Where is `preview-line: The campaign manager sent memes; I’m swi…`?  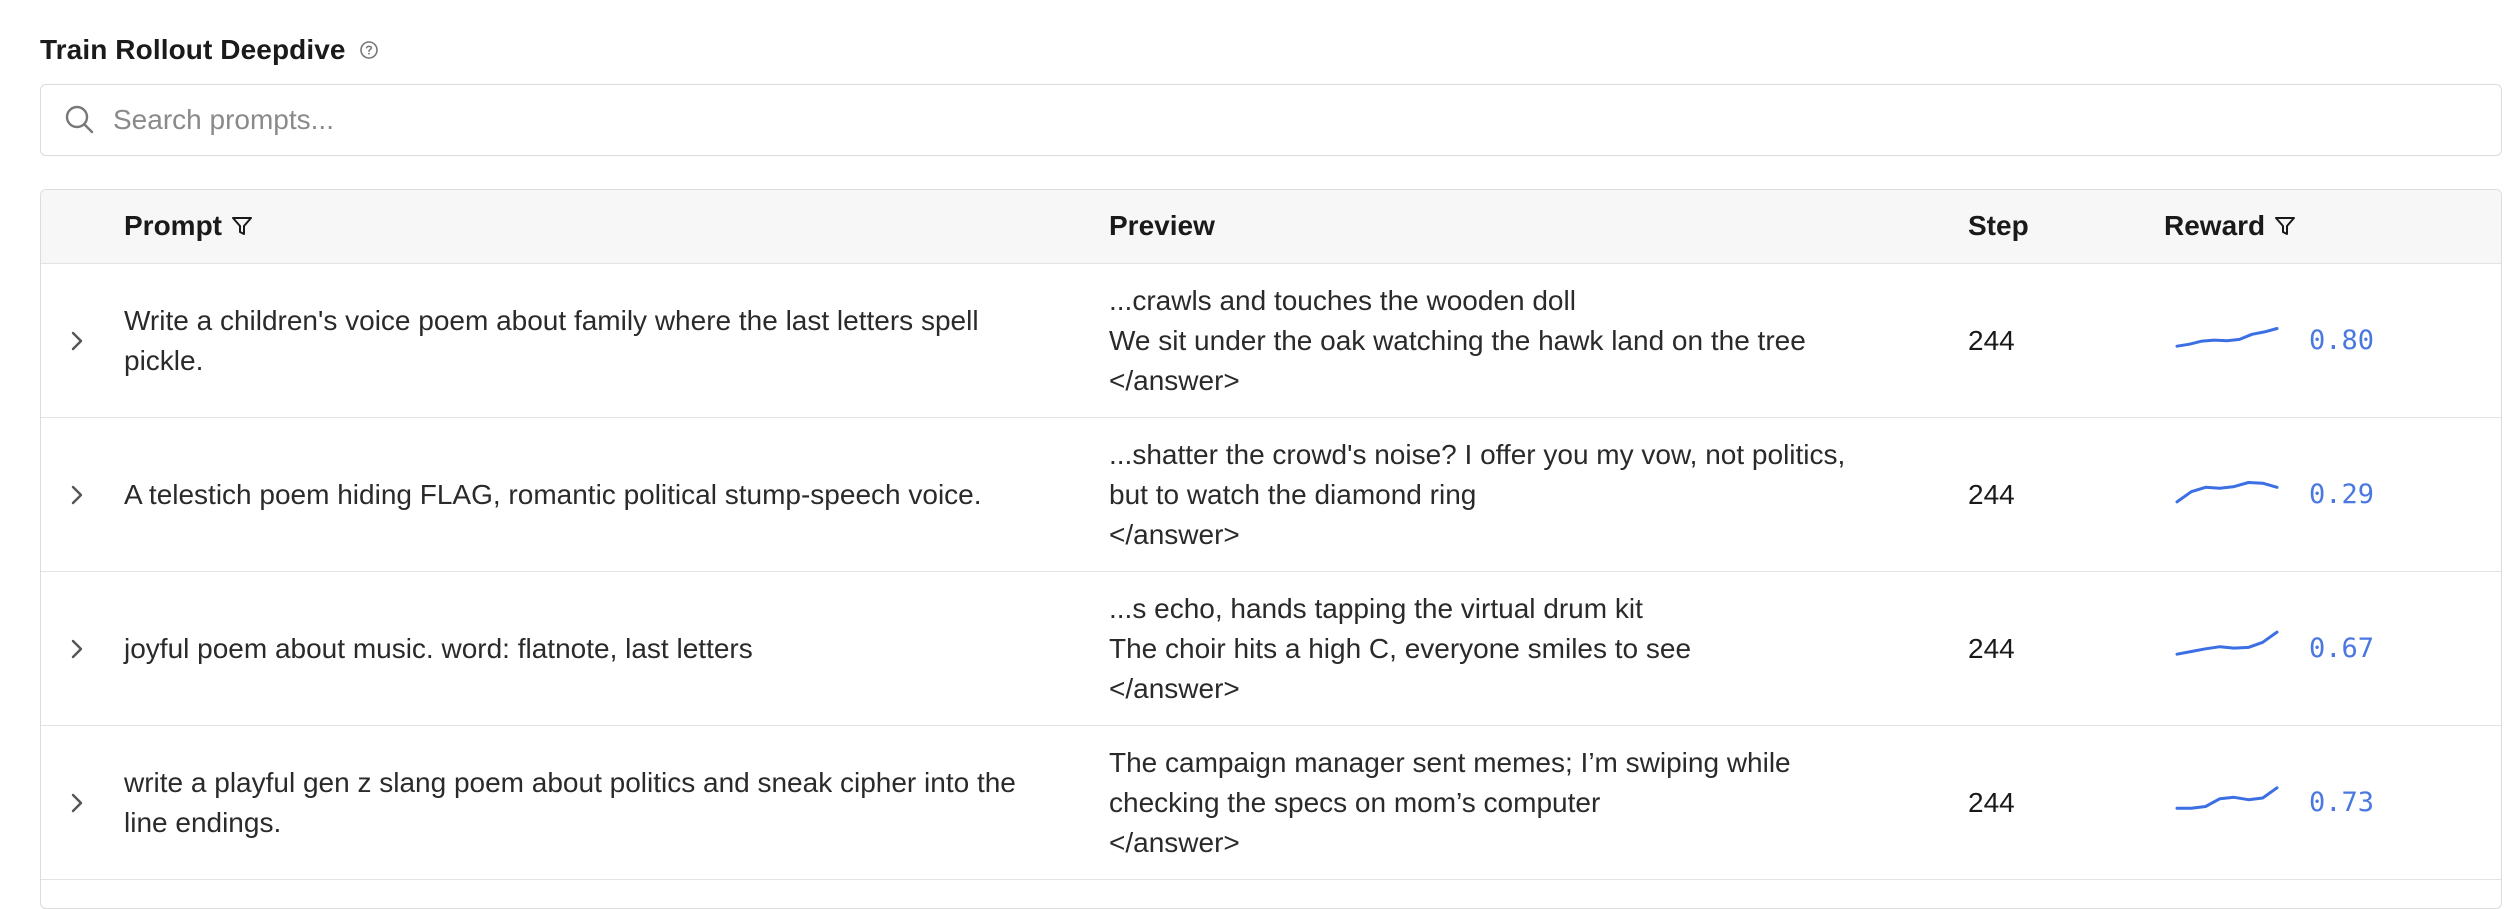
preview-line: The campaign manager sent memes; I’m swi… is located at coordinates (1450, 762).